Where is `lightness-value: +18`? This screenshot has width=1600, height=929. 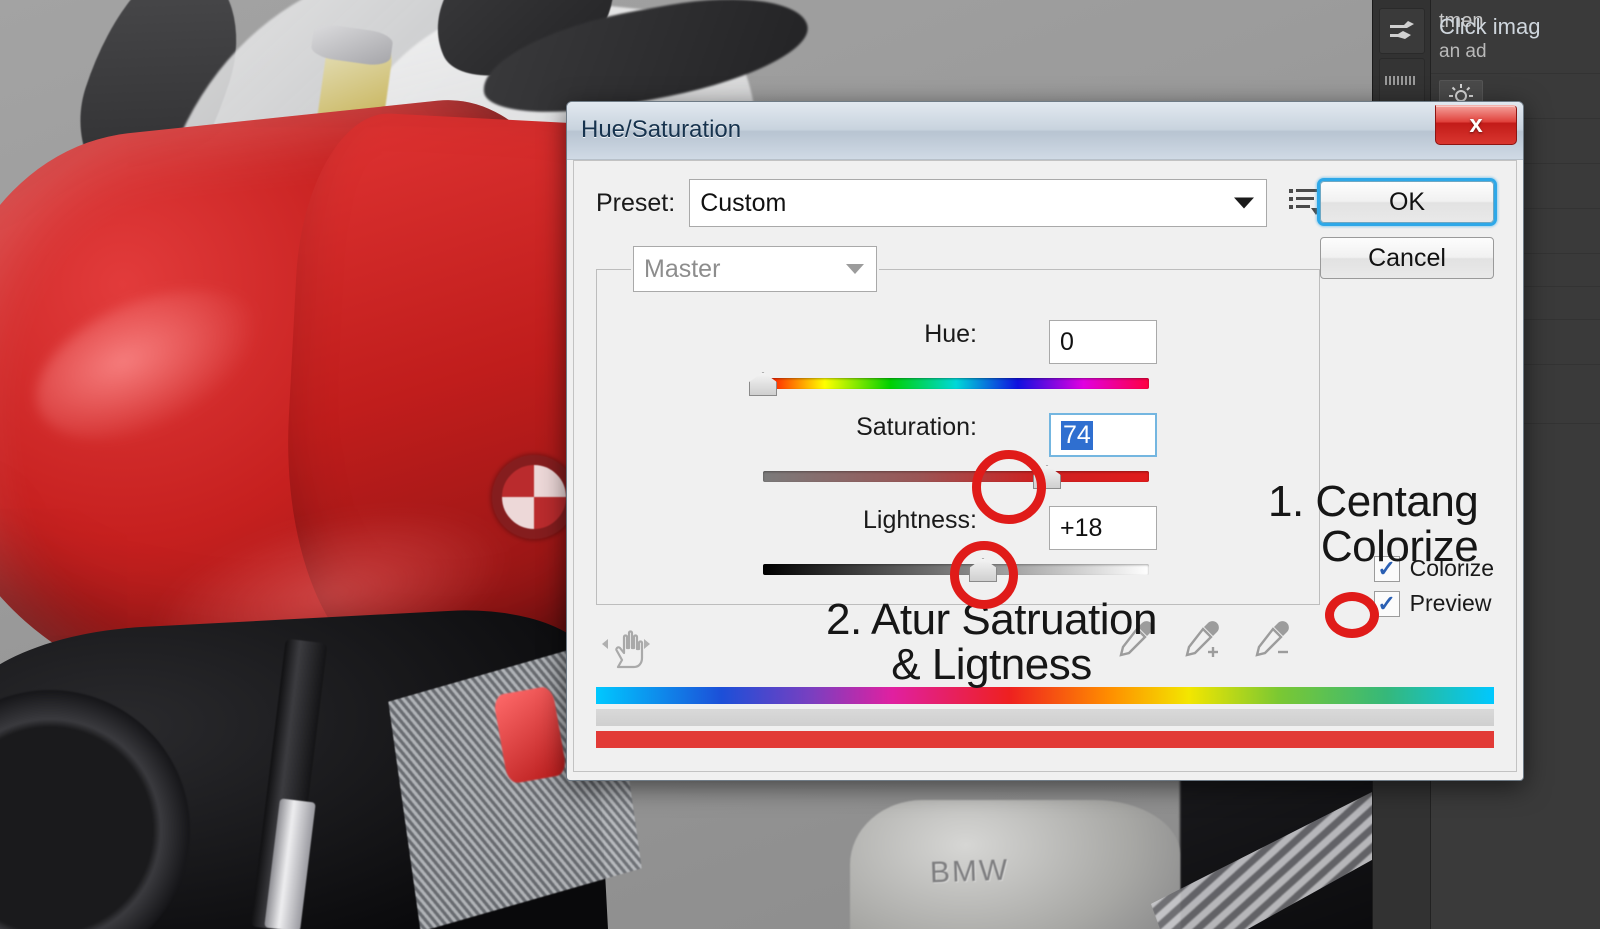 lightness-value: +18 is located at coordinates (1081, 527).